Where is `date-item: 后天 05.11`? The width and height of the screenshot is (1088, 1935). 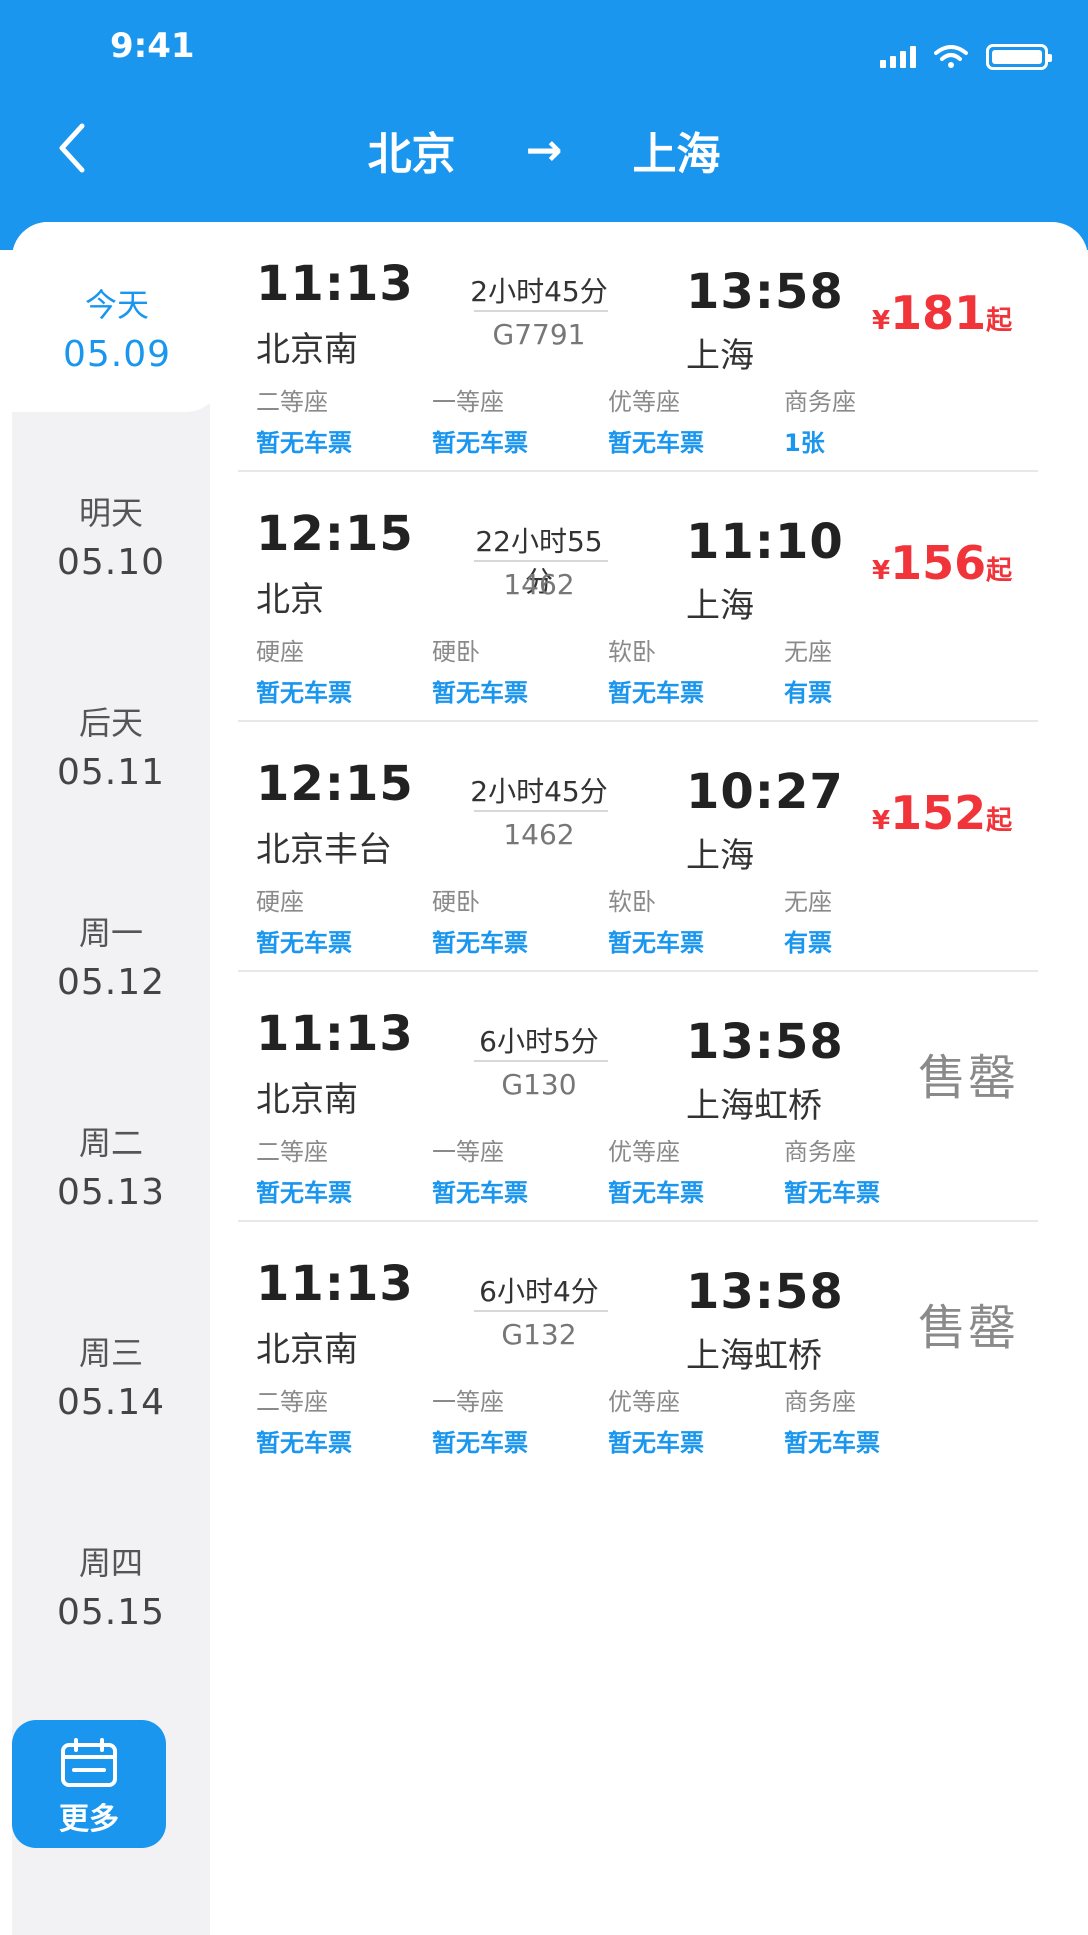
date-item: 后天 05.11 is located at coordinates (111, 737).